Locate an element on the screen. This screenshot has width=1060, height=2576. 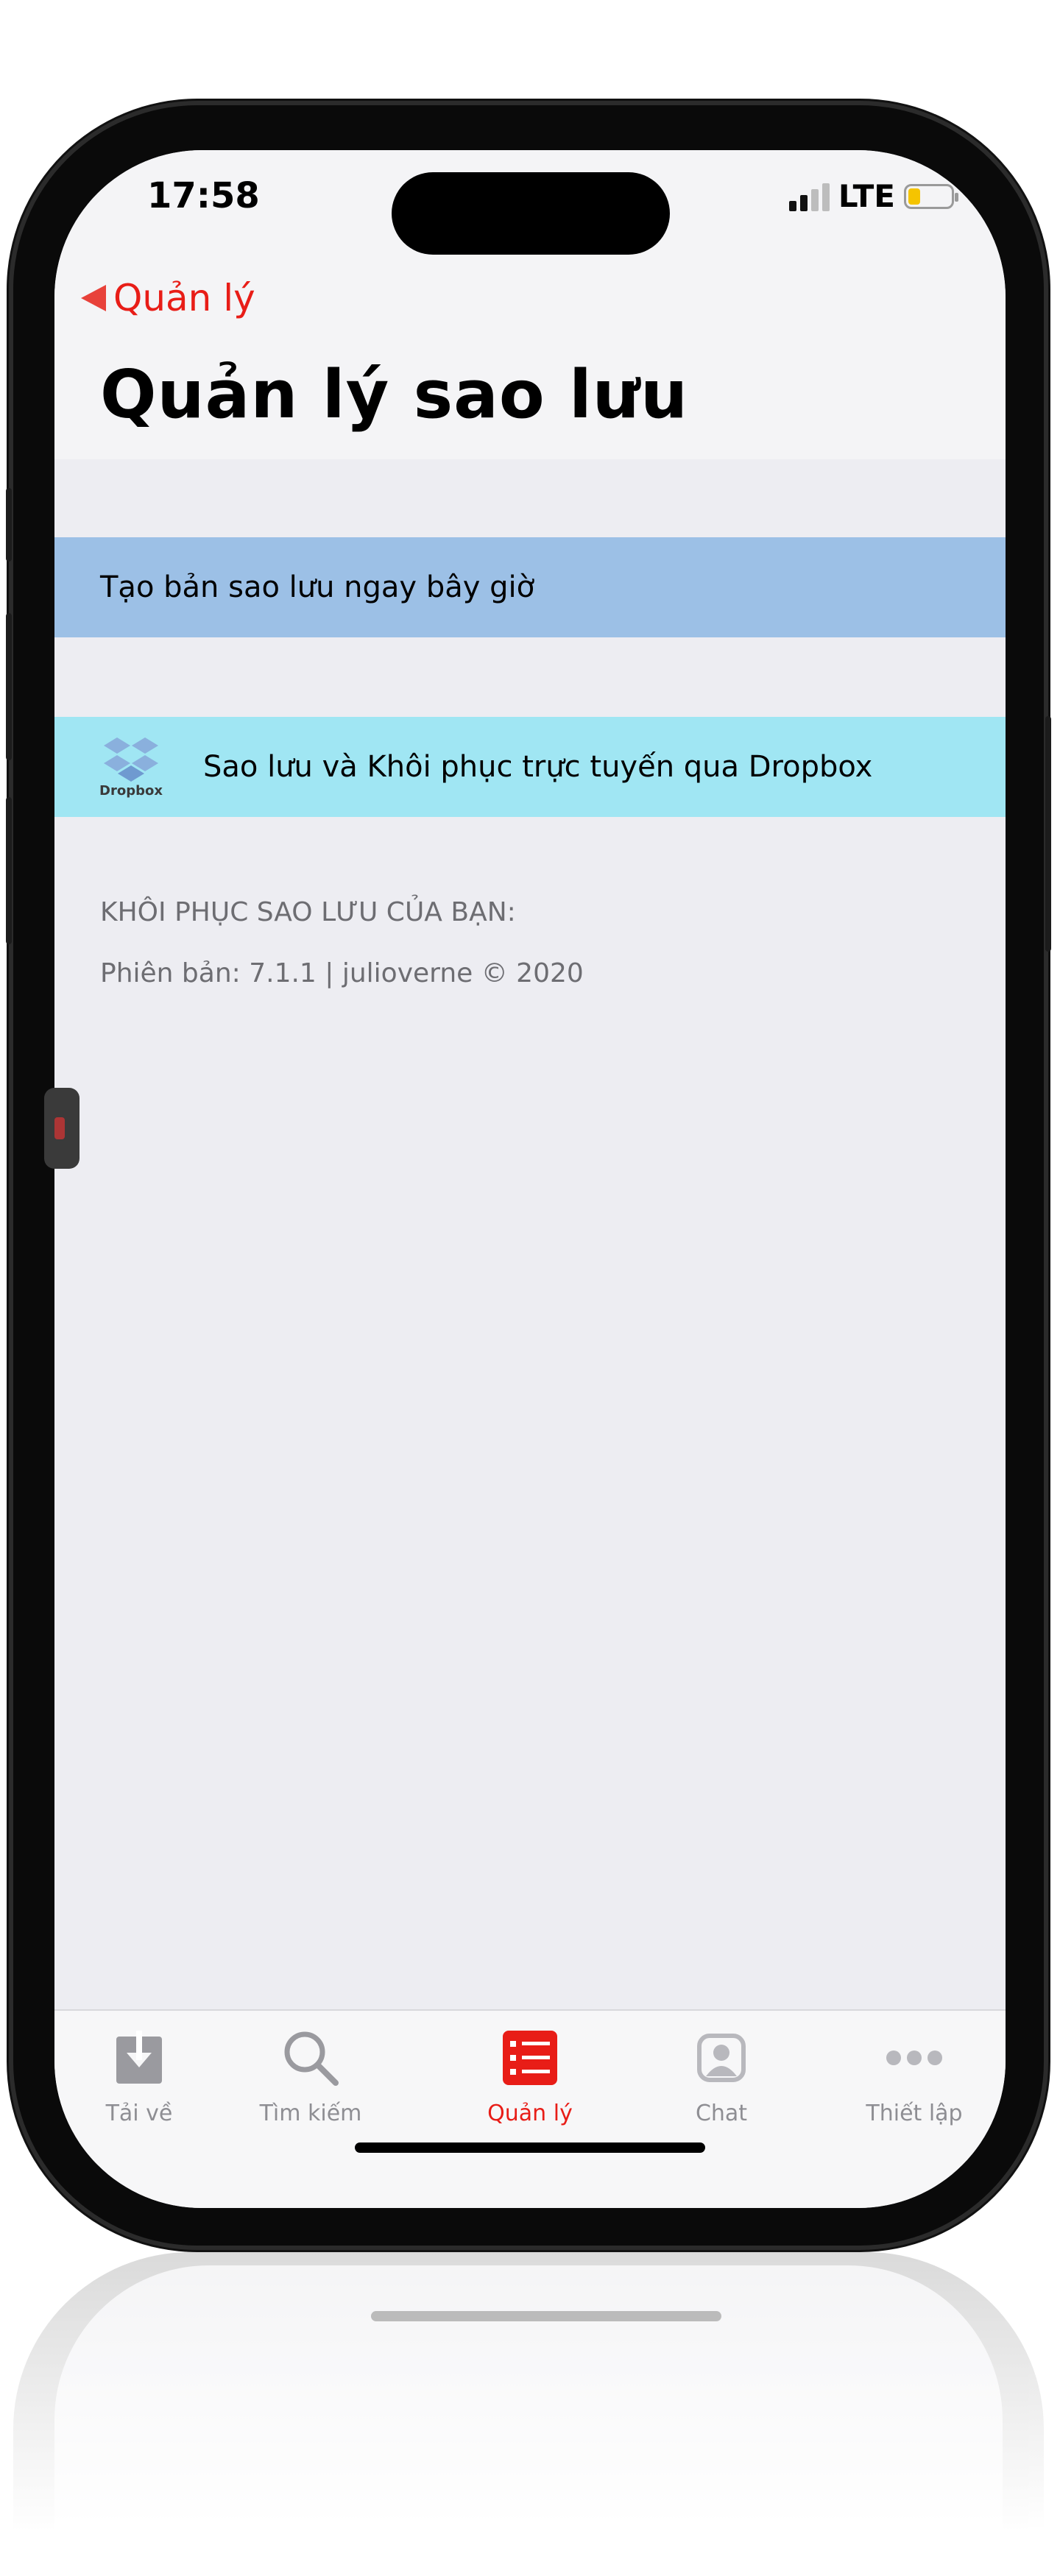
more-dots-icon is located at coordinates (914, 2058).